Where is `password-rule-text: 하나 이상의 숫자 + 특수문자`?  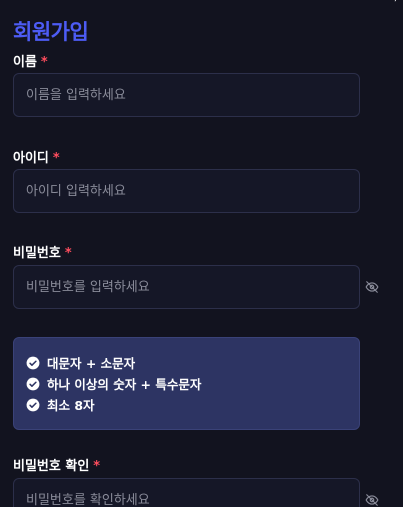
password-rule-text: 하나 이상의 숫자 + 특수문자 is located at coordinates (124, 384).